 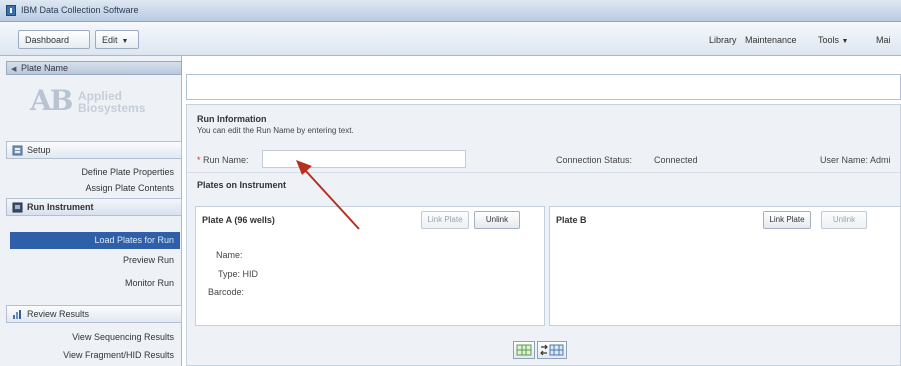 What do you see at coordinates (594, 160) in the screenshot?
I see `connection-status-label: Connection Status:` at bounding box center [594, 160].